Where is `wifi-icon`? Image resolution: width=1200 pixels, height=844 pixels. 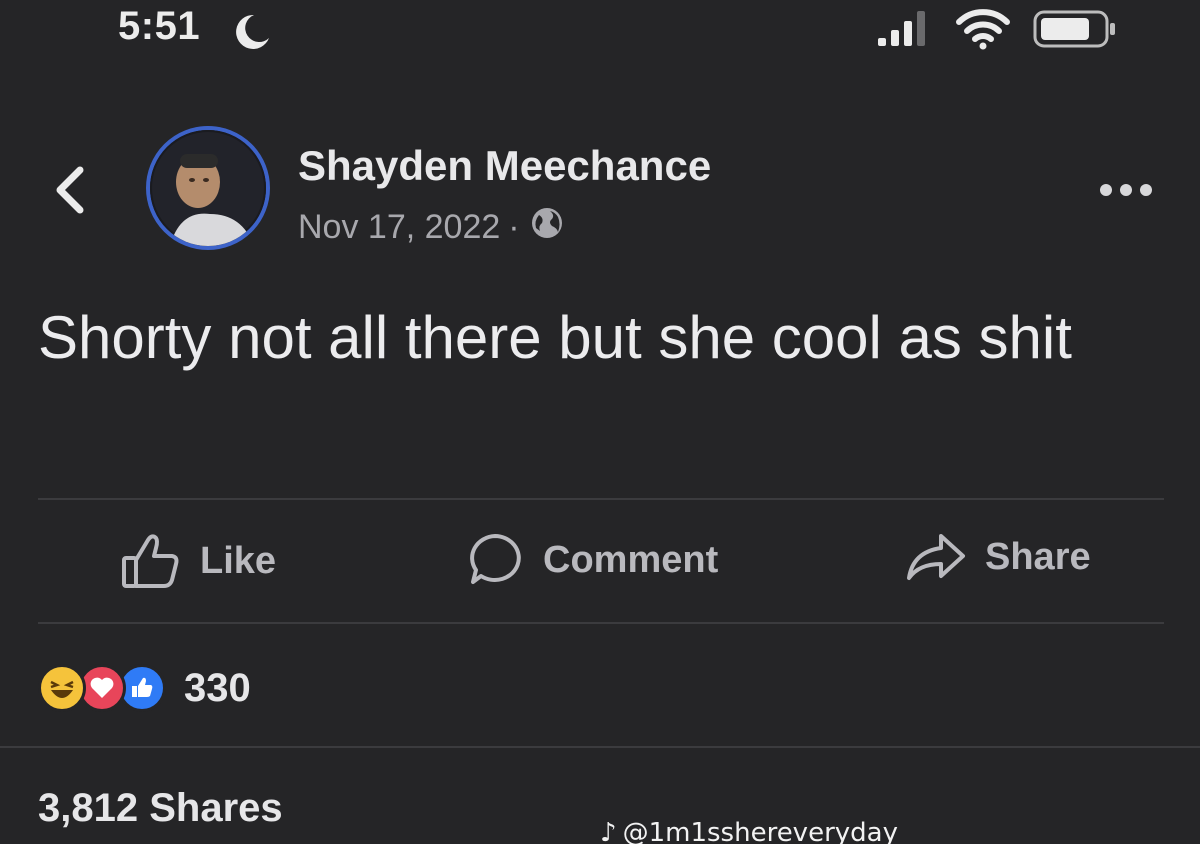
wifi-icon is located at coordinates (983, 30).